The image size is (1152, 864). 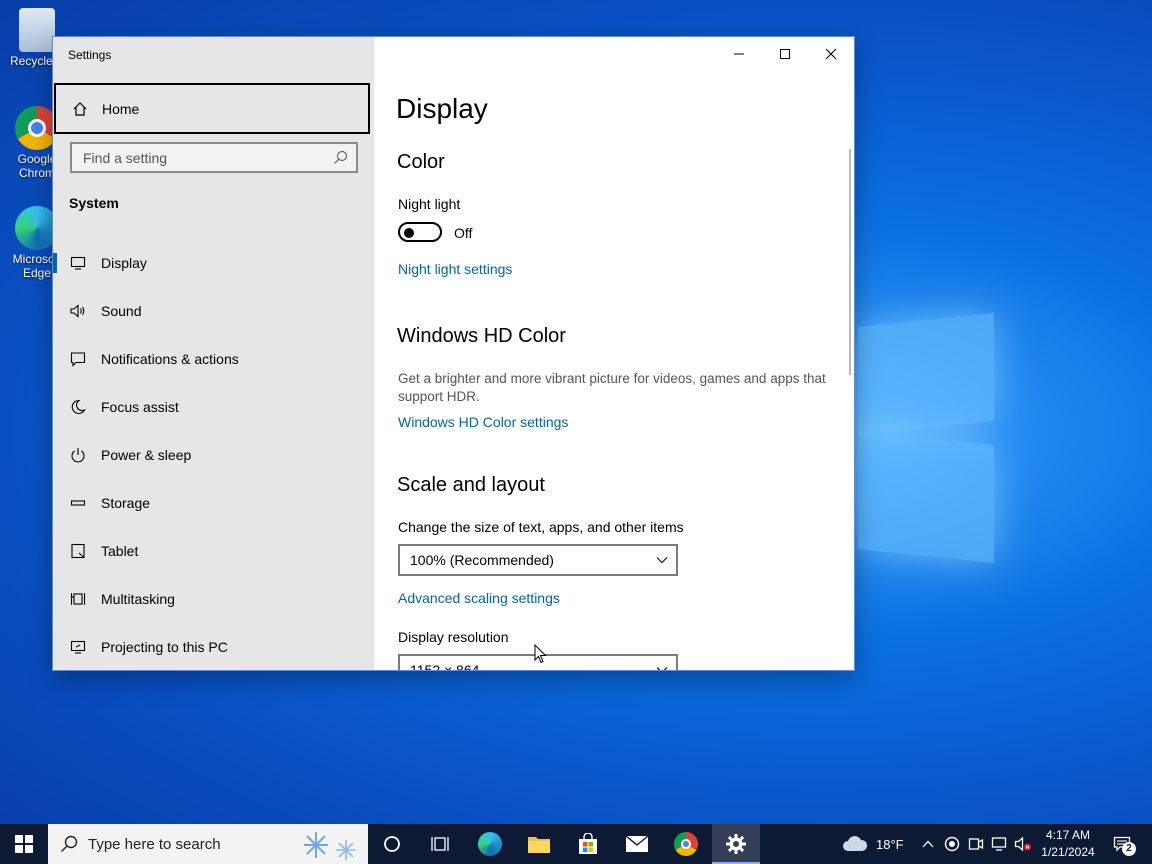 What do you see at coordinates (78, 647) in the screenshot?
I see `projecting-icon` at bounding box center [78, 647].